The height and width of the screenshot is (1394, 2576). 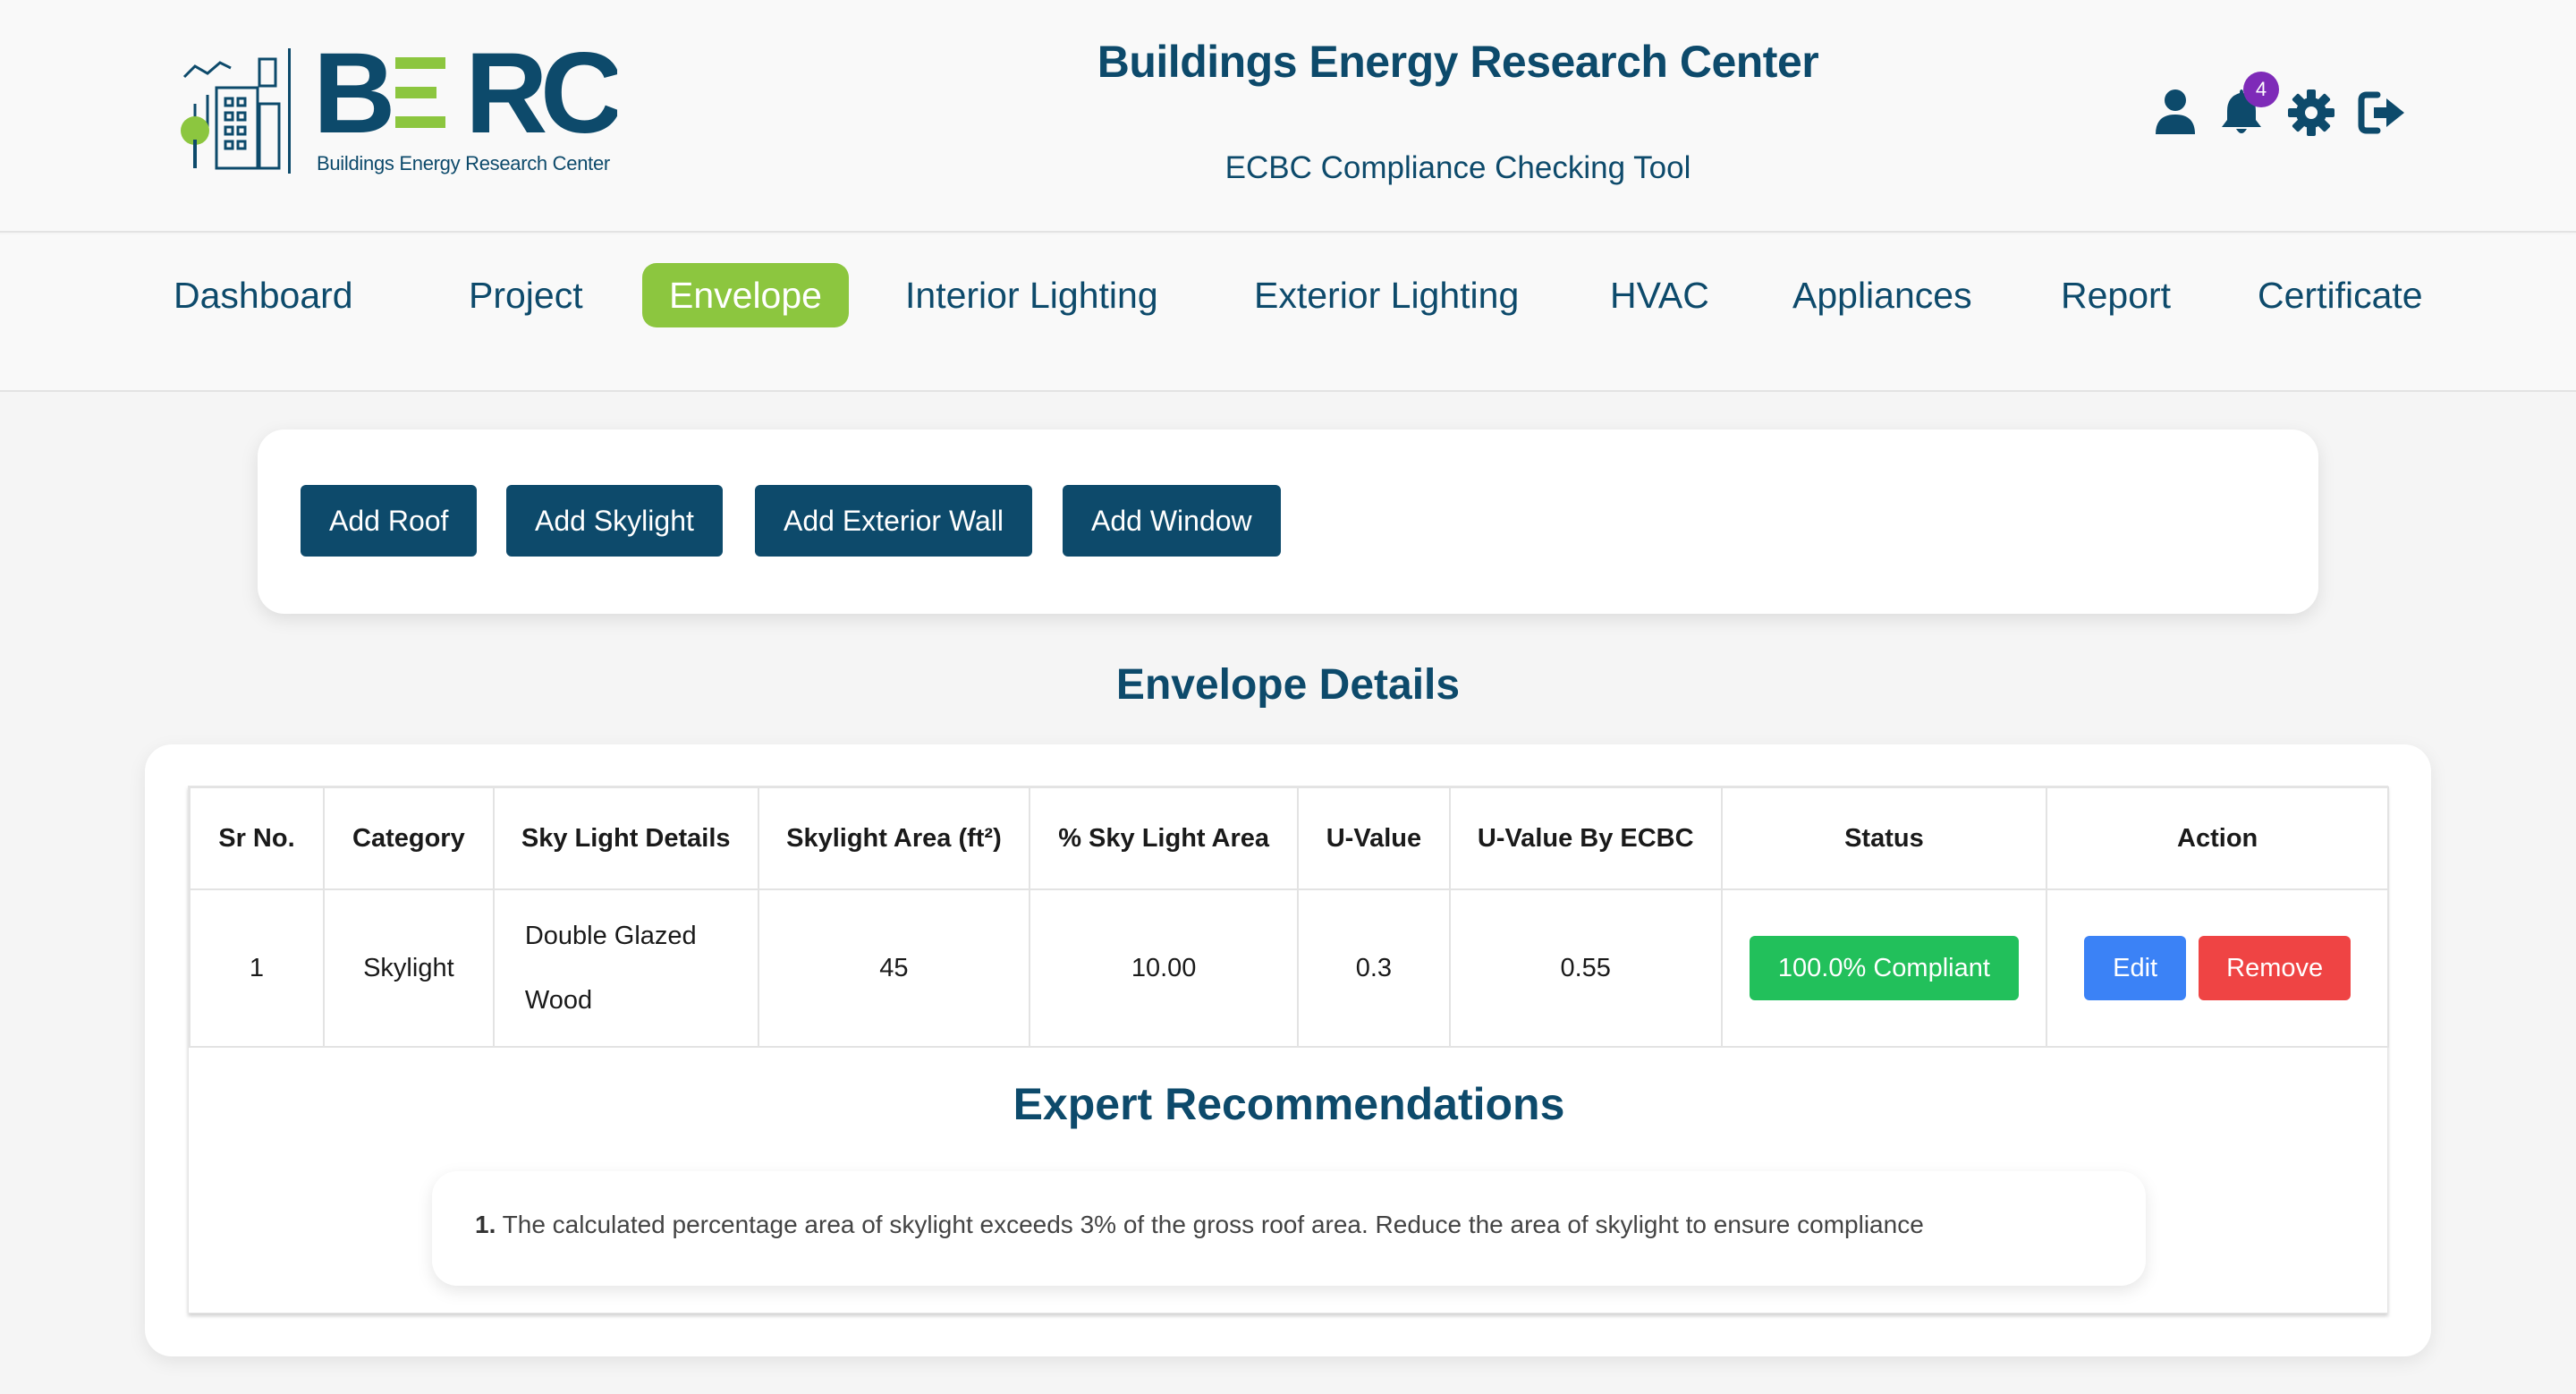 What do you see at coordinates (2175, 111) in the screenshot?
I see `user-icon` at bounding box center [2175, 111].